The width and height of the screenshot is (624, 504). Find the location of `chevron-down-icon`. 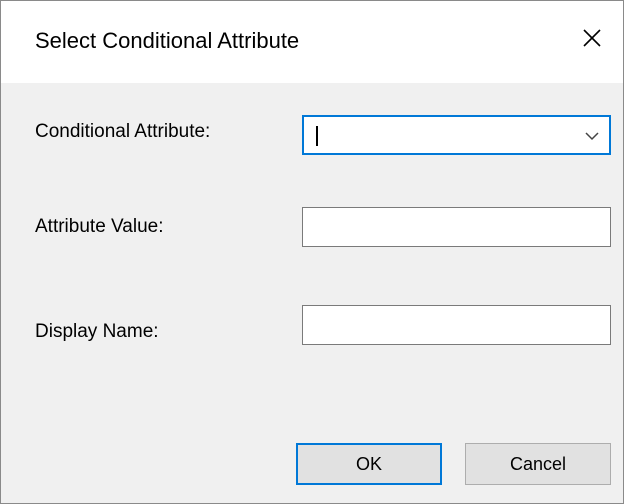

chevron-down-icon is located at coordinates (592, 136).